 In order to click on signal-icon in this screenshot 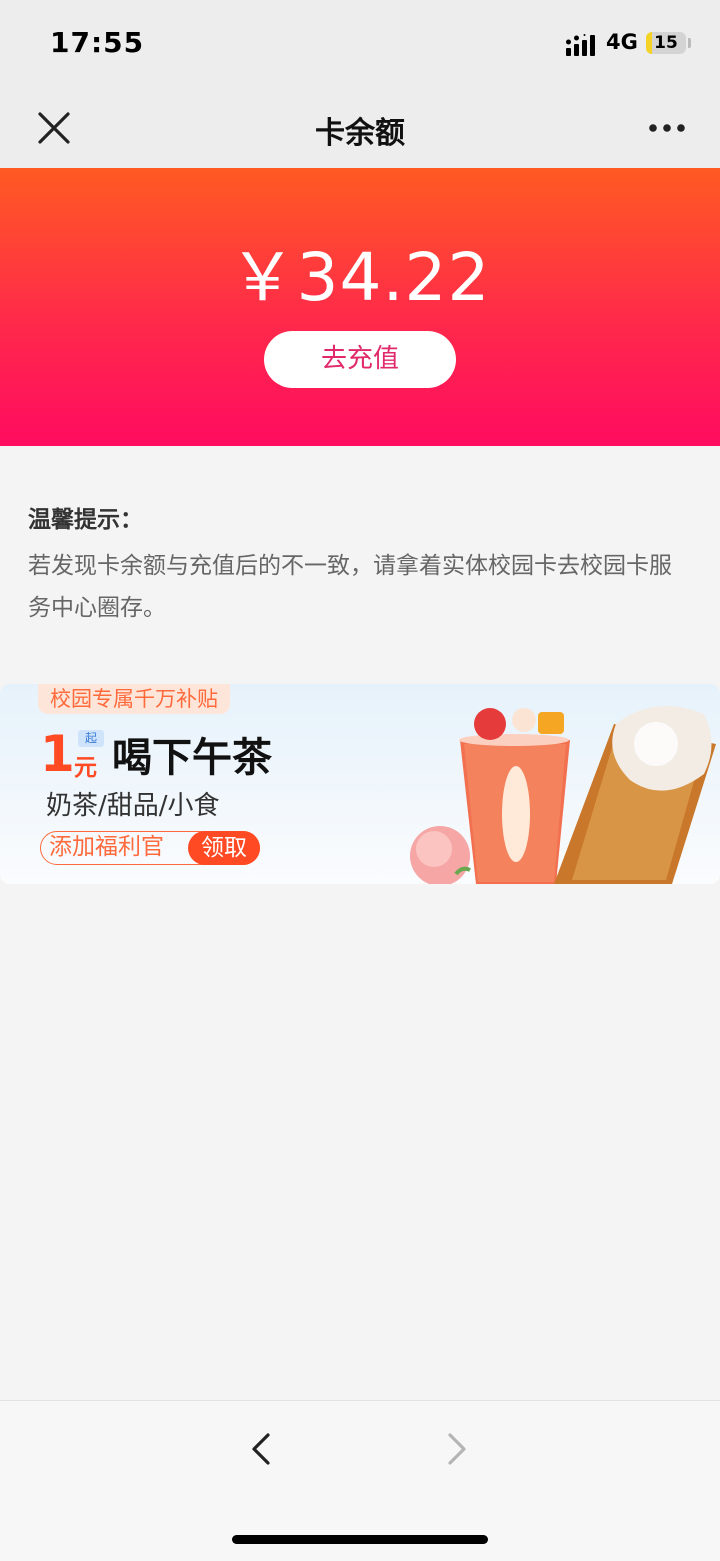, I will do `click(580, 45)`.